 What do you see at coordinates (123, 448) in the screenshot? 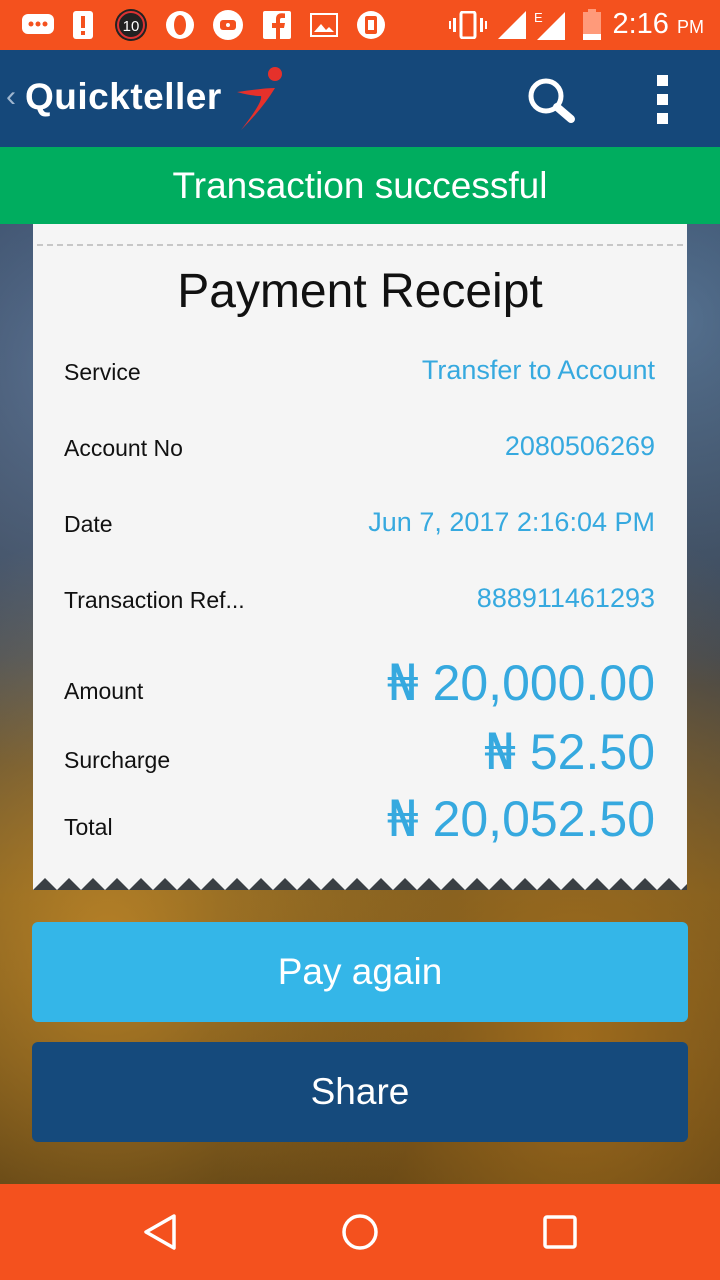
I see `account-no-label: Account No` at bounding box center [123, 448].